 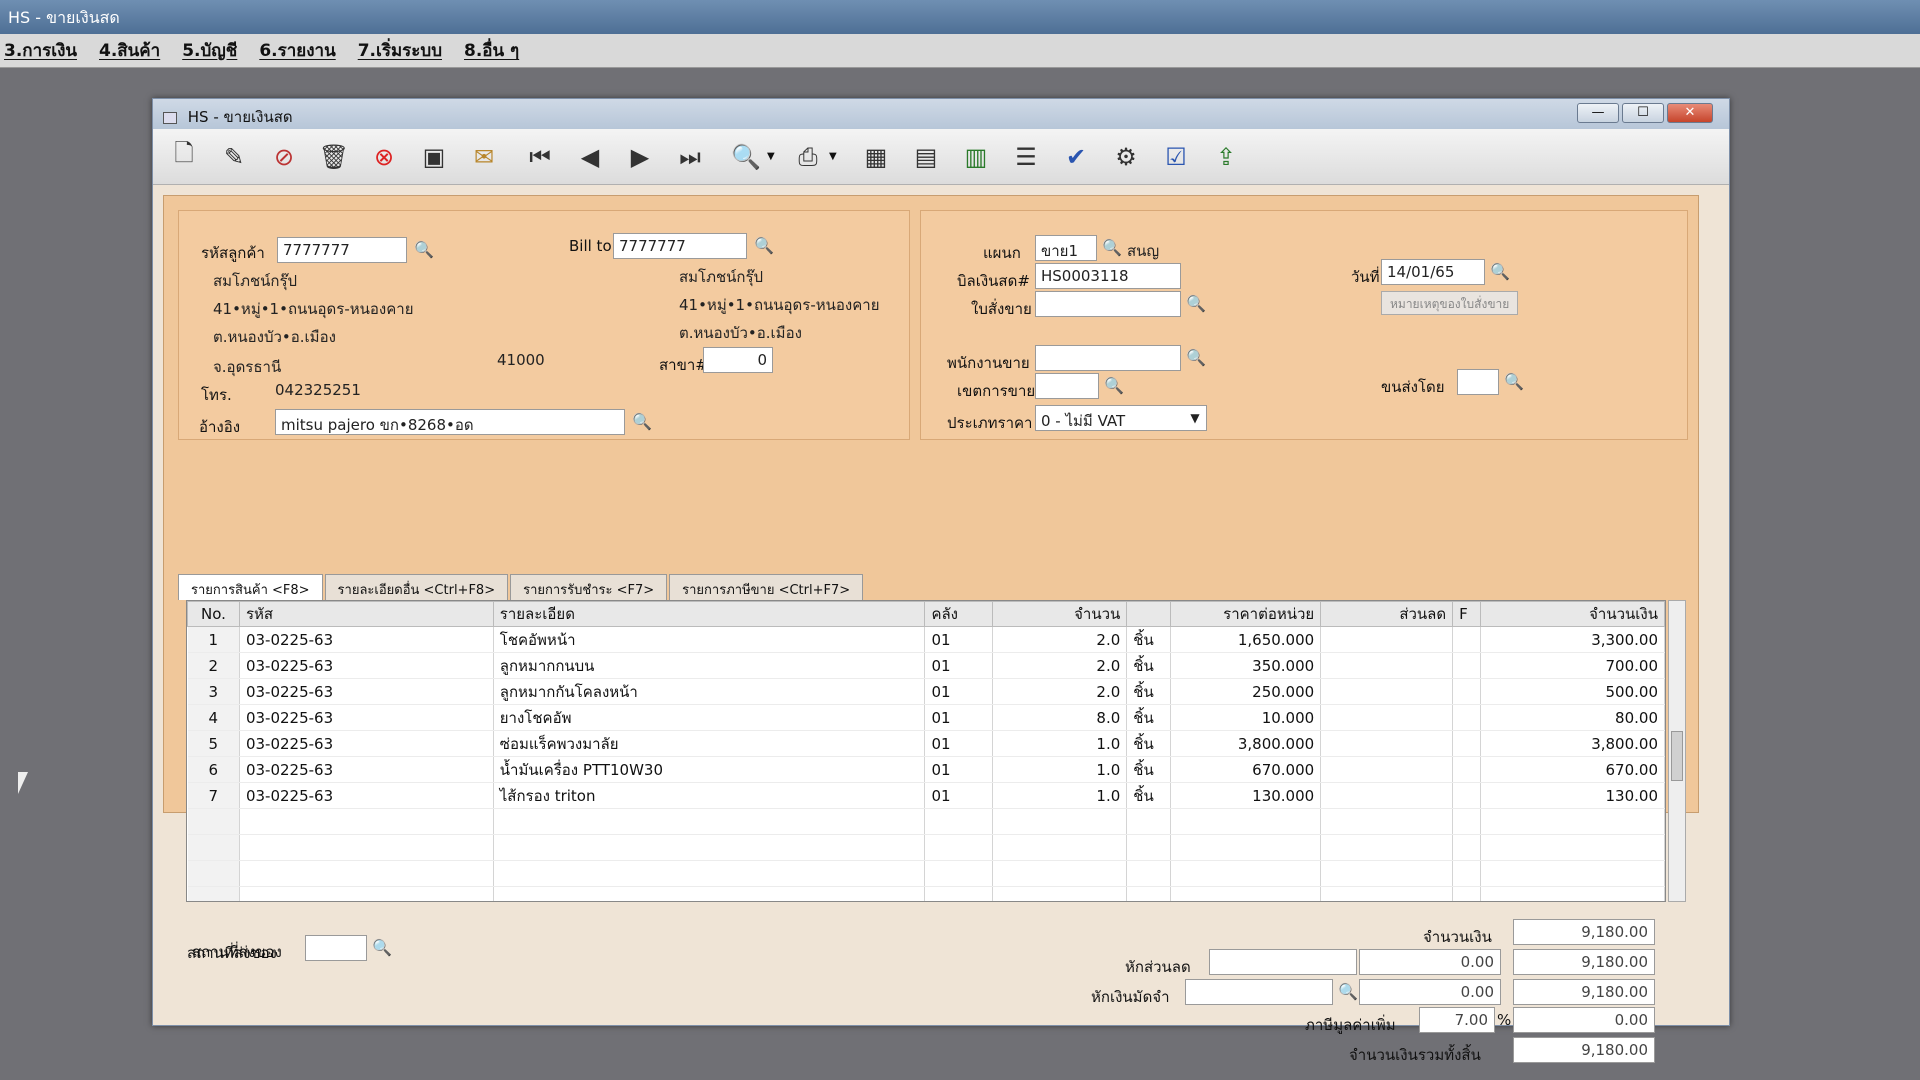 I want to click on row-no: 1, so click(x=213, y=639).